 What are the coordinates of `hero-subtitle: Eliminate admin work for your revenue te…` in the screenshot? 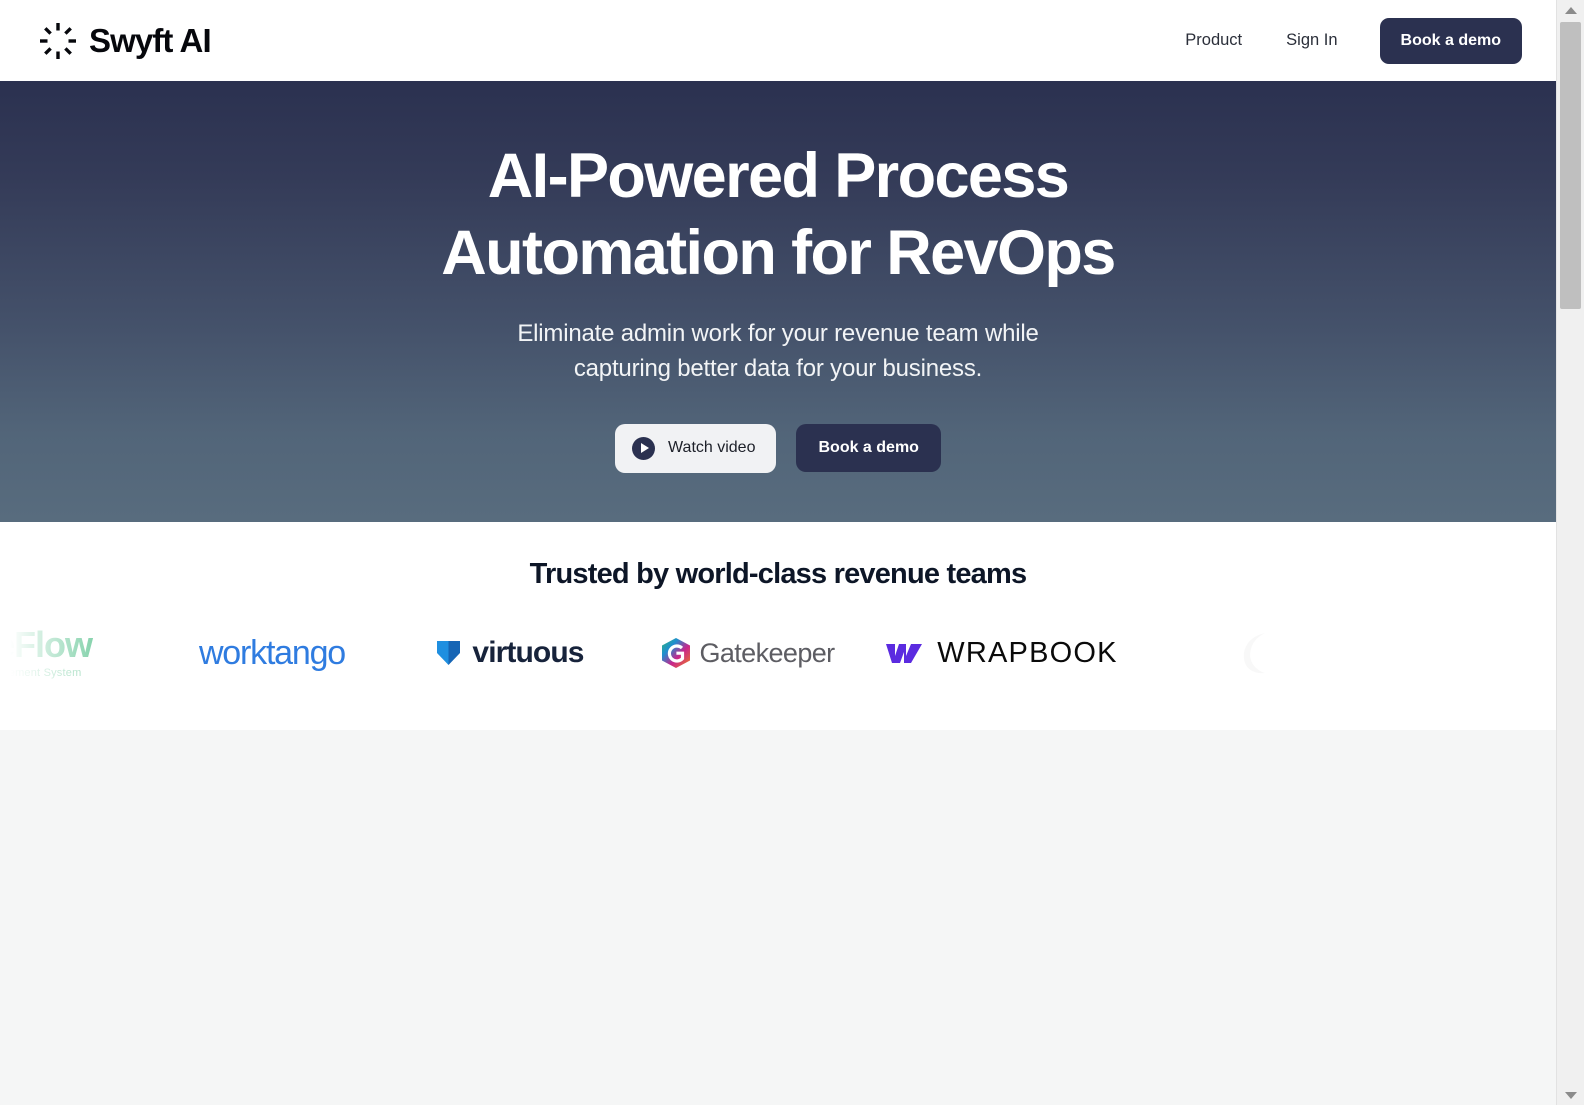 It's located at (777, 351).